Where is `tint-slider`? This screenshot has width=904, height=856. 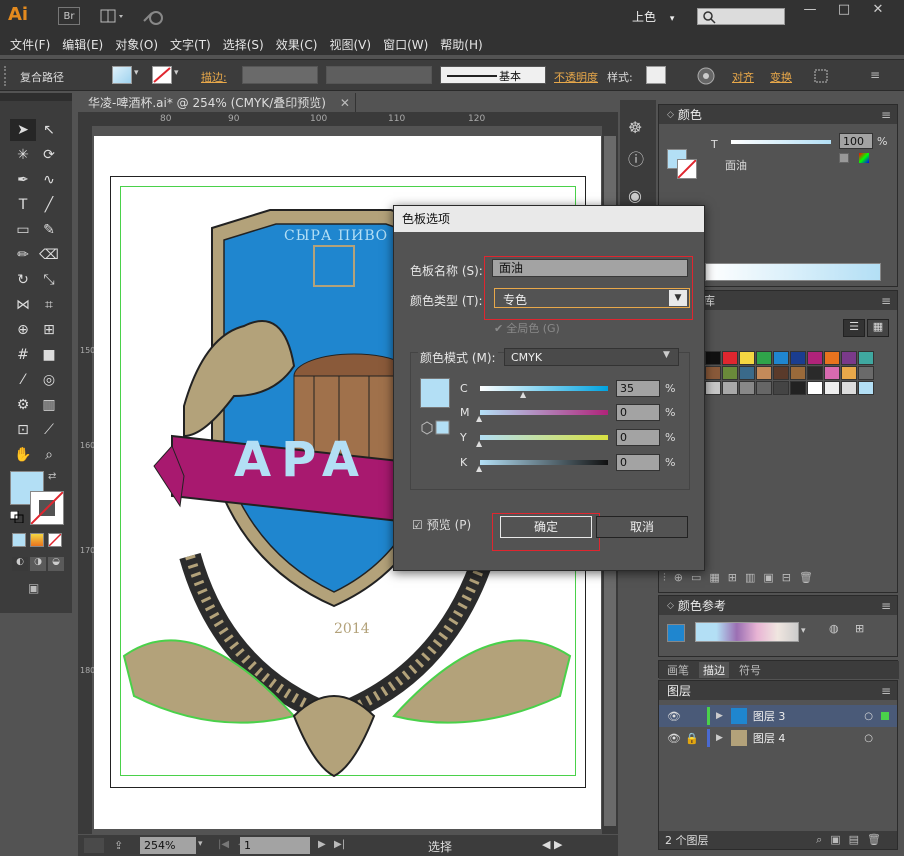 tint-slider is located at coordinates (781, 142).